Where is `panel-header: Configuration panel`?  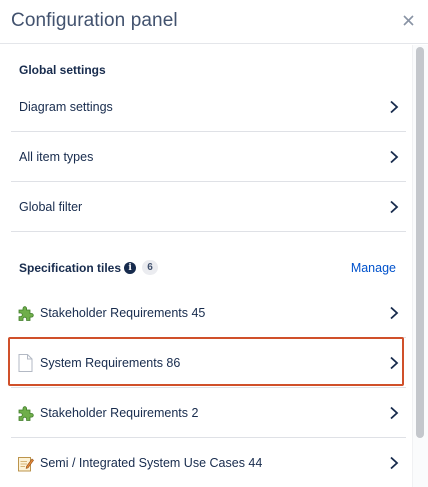 panel-header: Configuration panel is located at coordinates (214, 22).